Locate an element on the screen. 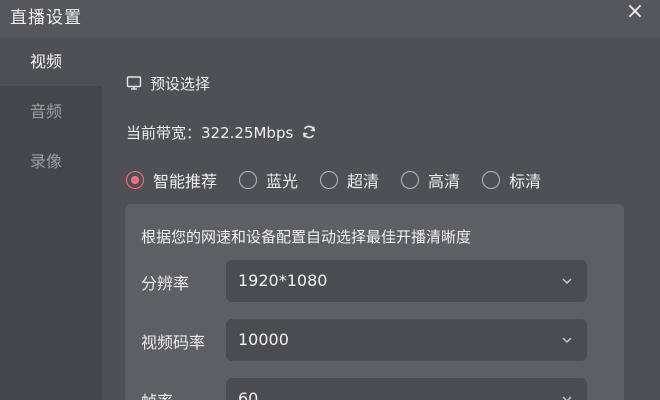 The width and height of the screenshot is (660, 400). frame-rate-label: 帧率 is located at coordinates (157, 394).